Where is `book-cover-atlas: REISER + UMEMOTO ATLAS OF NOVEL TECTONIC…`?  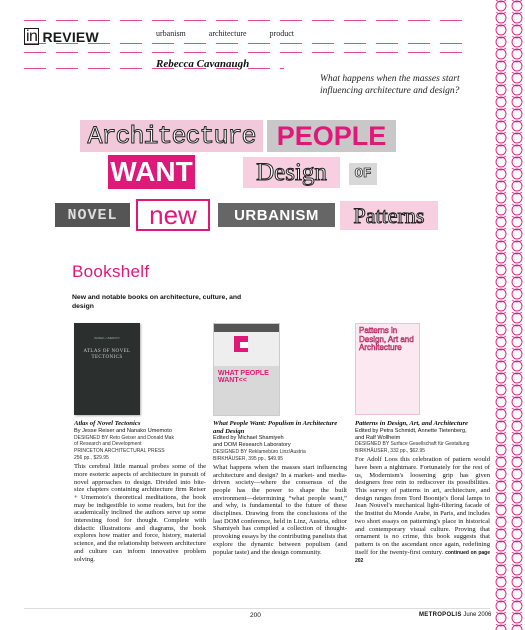 book-cover-atlas: REISER + UMEMOTO ATLAS OF NOVEL TECTONIC… is located at coordinates (107, 369).